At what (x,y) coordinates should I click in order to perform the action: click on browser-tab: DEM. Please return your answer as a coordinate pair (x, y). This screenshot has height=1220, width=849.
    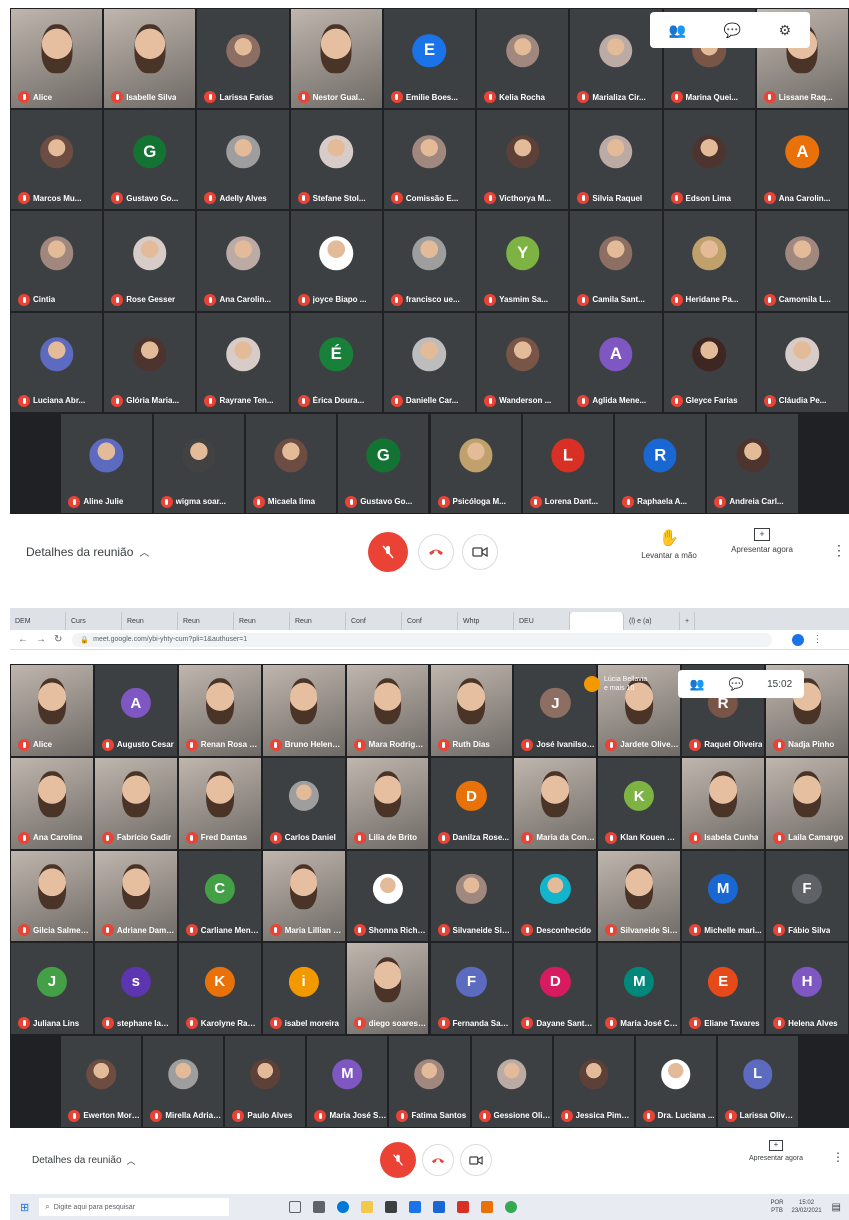
    Looking at the image, I should click on (38, 621).